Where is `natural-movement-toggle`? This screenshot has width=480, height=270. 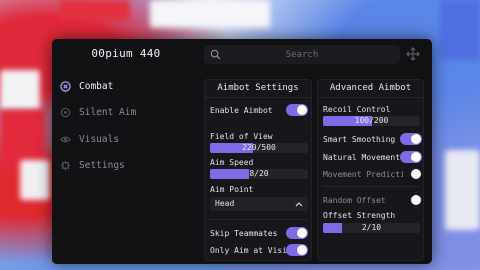
natural-movement-toggle is located at coordinates (411, 157).